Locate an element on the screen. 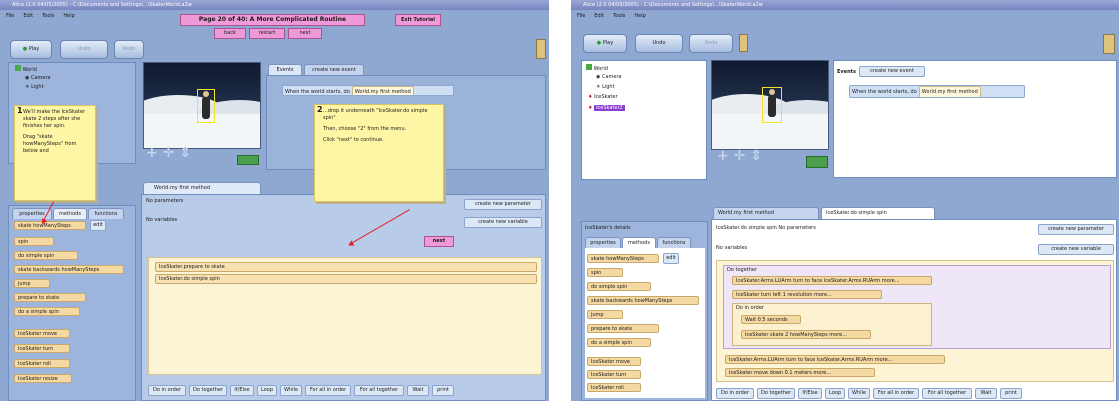 The height and width of the screenshot is (401, 1119). tree-item-iceskater: ♦ IceSkater is located at coordinates (603, 97).